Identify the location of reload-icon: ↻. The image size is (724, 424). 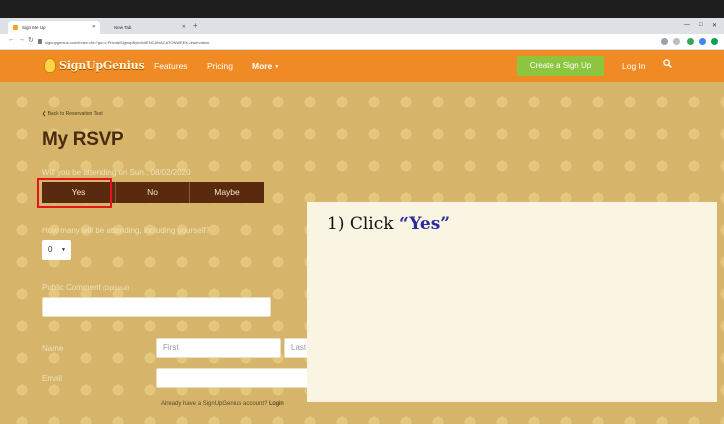
(31, 40).